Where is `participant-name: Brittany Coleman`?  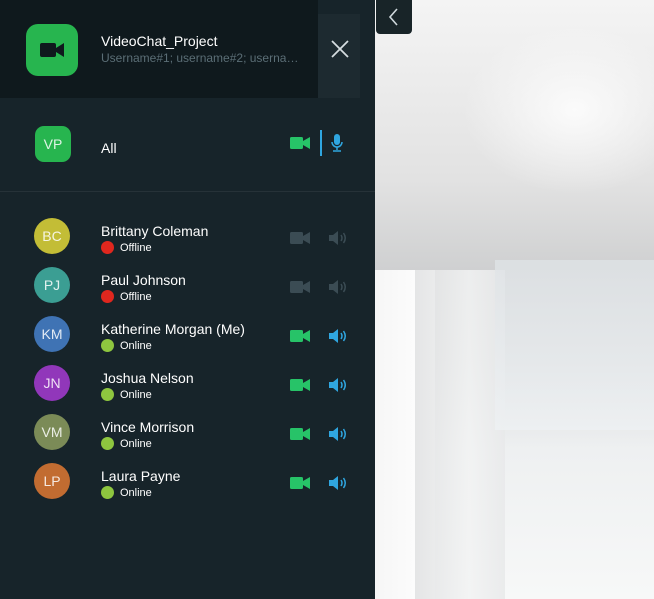
participant-name: Brittany Coleman is located at coordinates (155, 231).